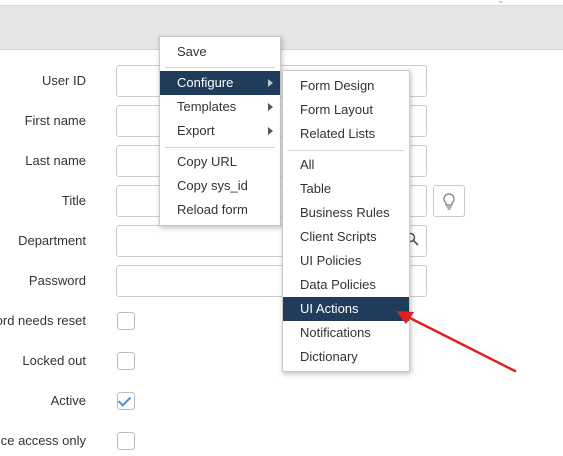  I want to click on checkmark-icon, so click(124, 400).